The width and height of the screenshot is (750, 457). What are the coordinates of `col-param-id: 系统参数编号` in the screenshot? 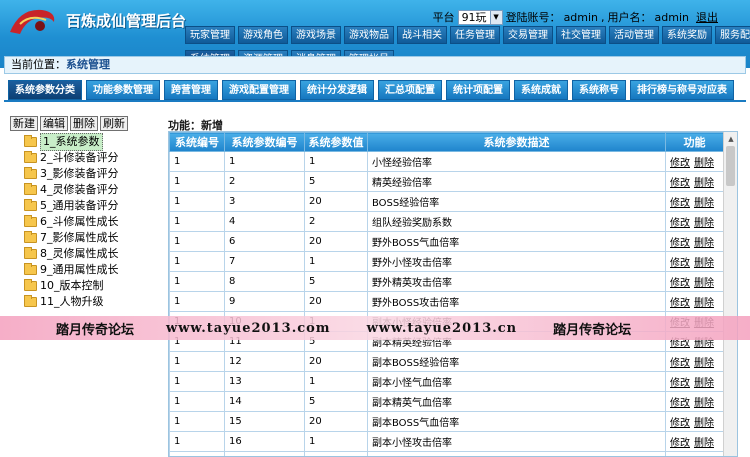 It's located at (264, 142).